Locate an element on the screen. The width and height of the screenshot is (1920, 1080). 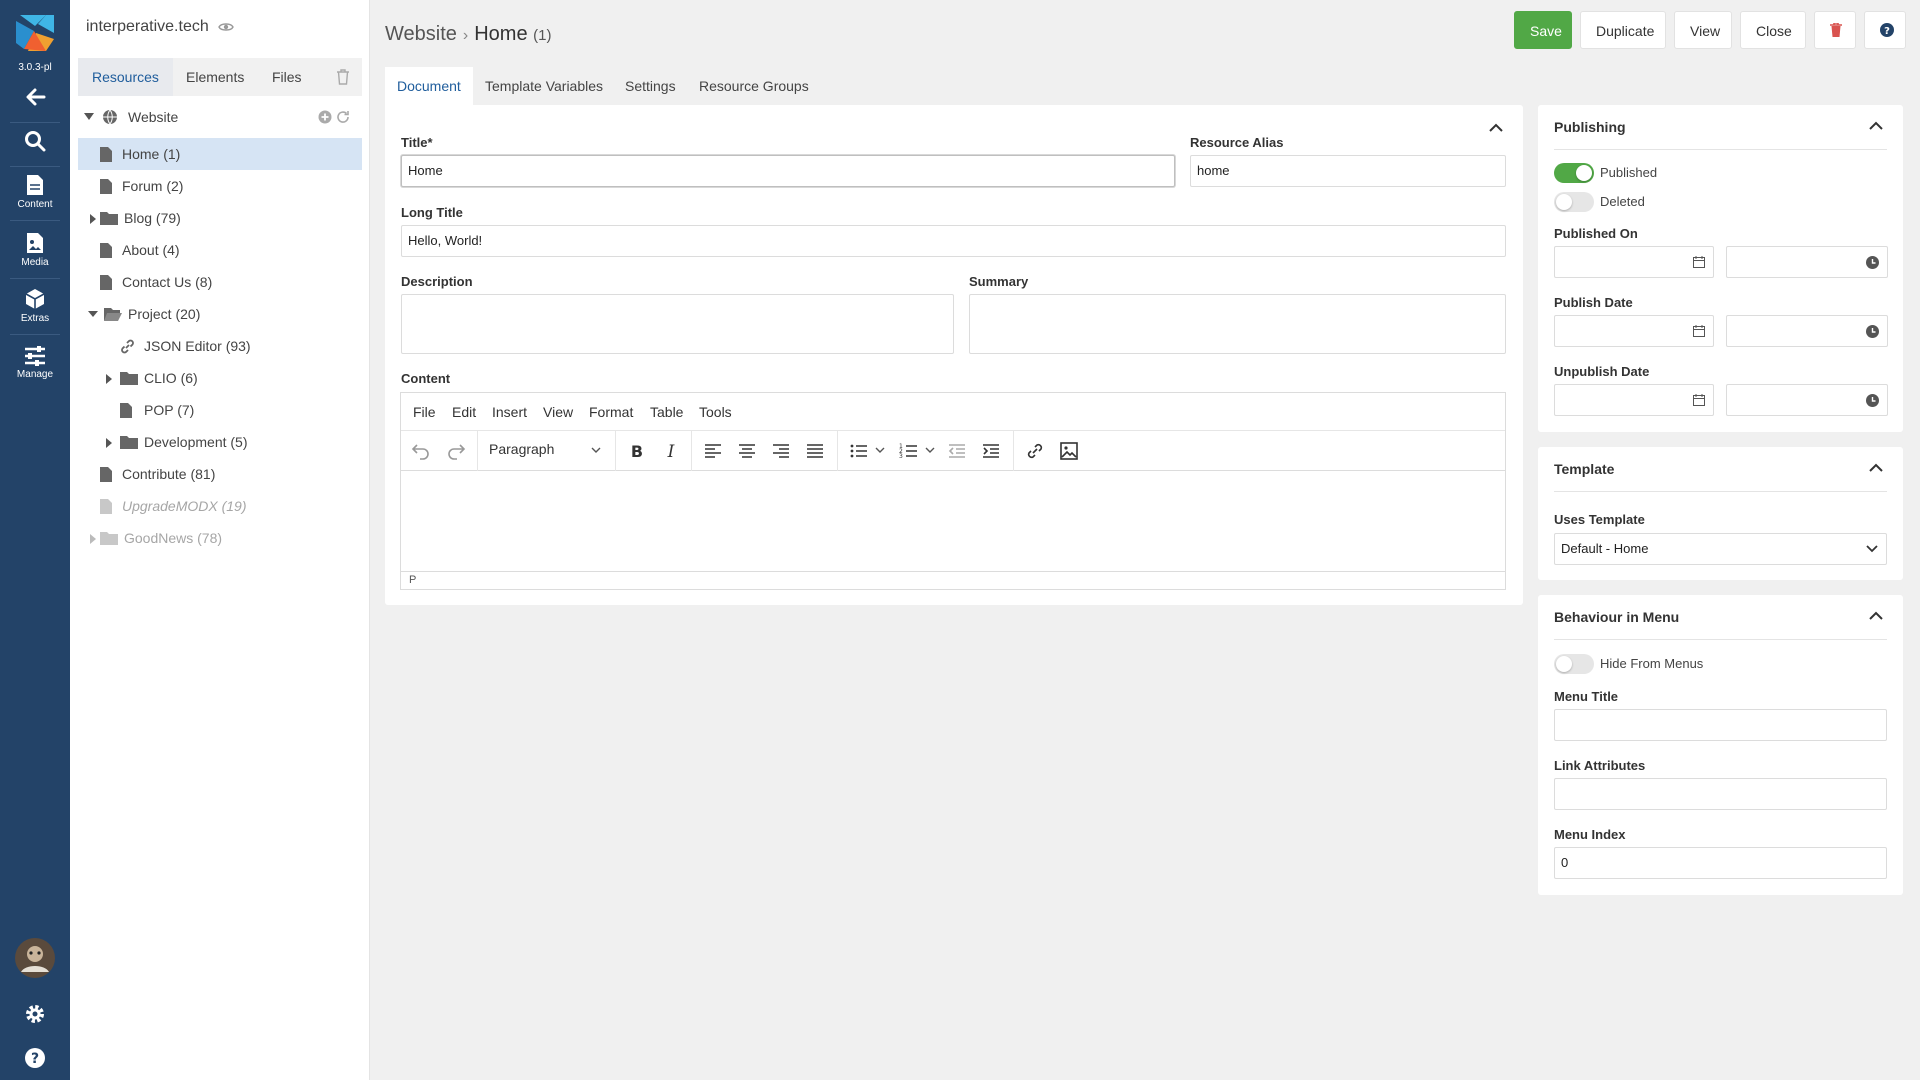
alias-label: Resource Alias is located at coordinates (1237, 142).